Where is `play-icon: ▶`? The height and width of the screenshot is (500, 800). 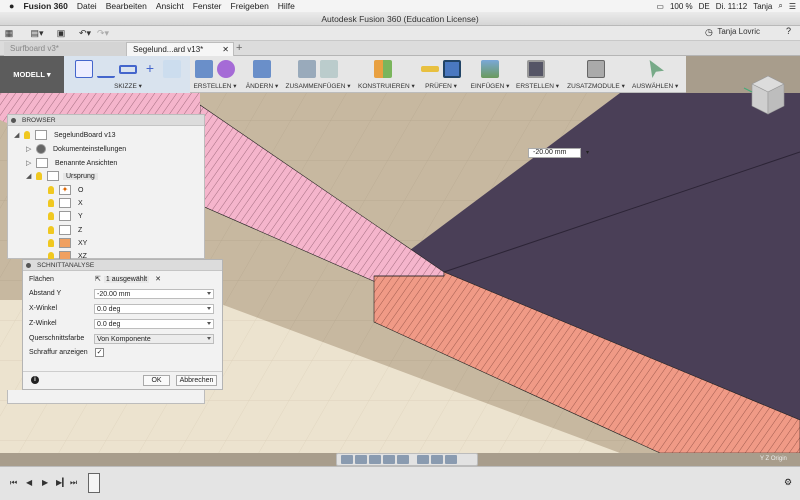 play-icon: ▶ is located at coordinates (45, 482).